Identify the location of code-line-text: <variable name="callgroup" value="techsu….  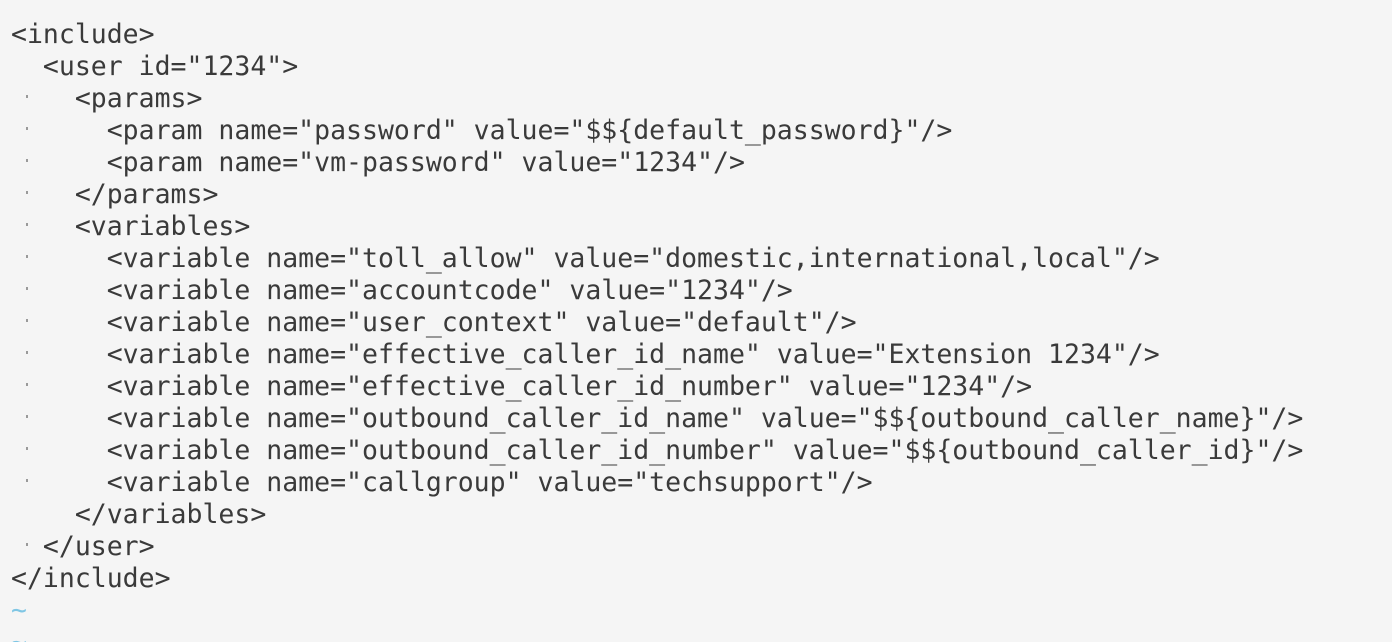
(442, 482).